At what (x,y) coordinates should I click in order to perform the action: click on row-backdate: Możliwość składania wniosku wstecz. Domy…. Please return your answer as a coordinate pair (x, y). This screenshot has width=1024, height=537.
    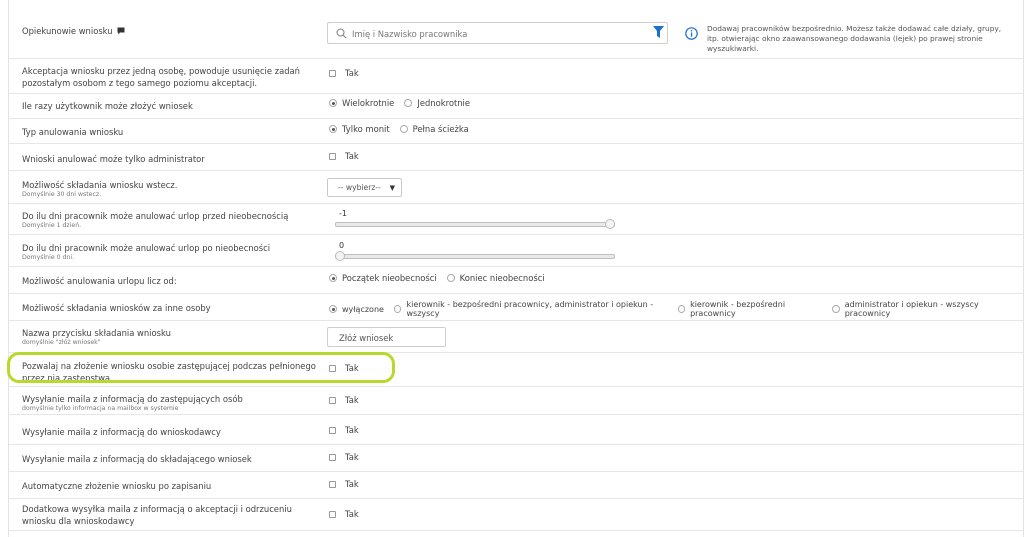
    Looking at the image, I should click on (516, 187).